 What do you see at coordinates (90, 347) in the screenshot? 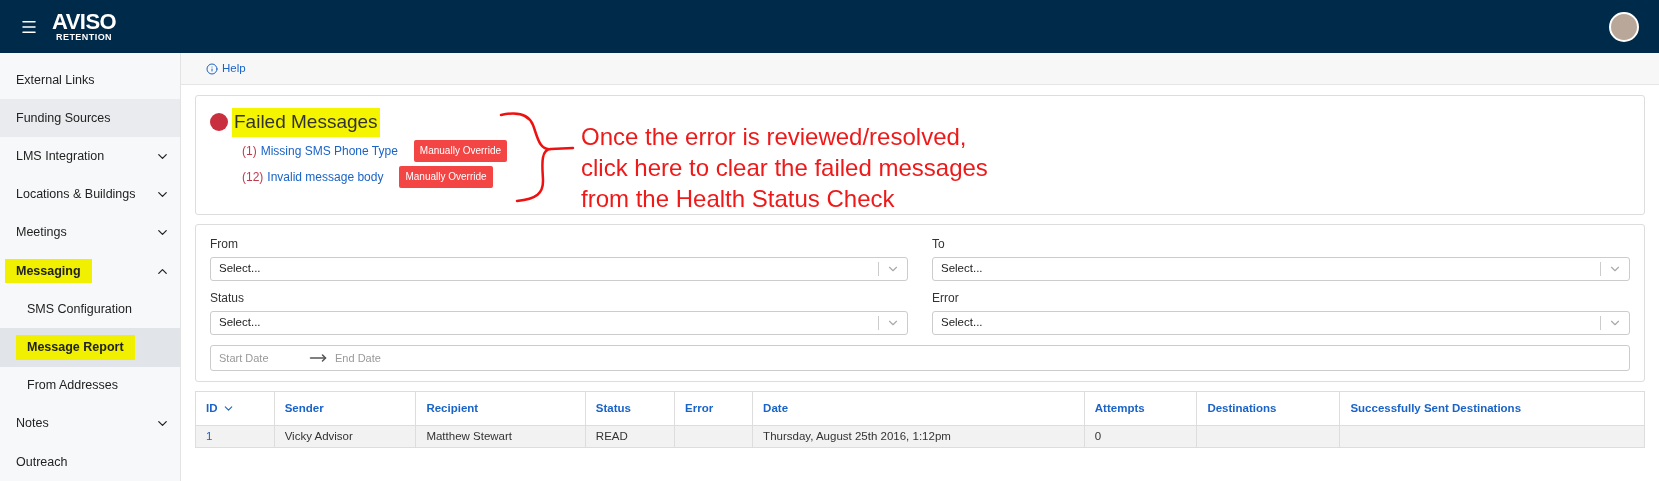
I see `sidebar-item: Message Report` at bounding box center [90, 347].